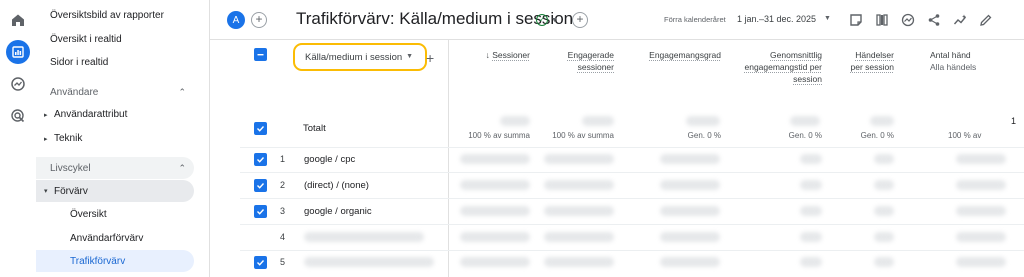  What do you see at coordinates (542, 20) in the screenshot?
I see `check-circle-icon: ✓` at bounding box center [542, 20].